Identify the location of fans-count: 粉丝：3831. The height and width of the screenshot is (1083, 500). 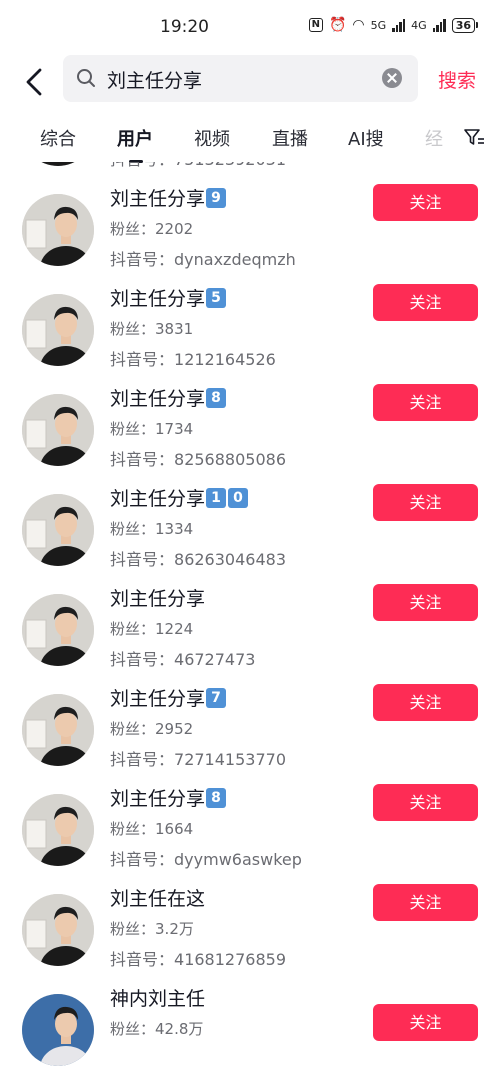
(151, 328).